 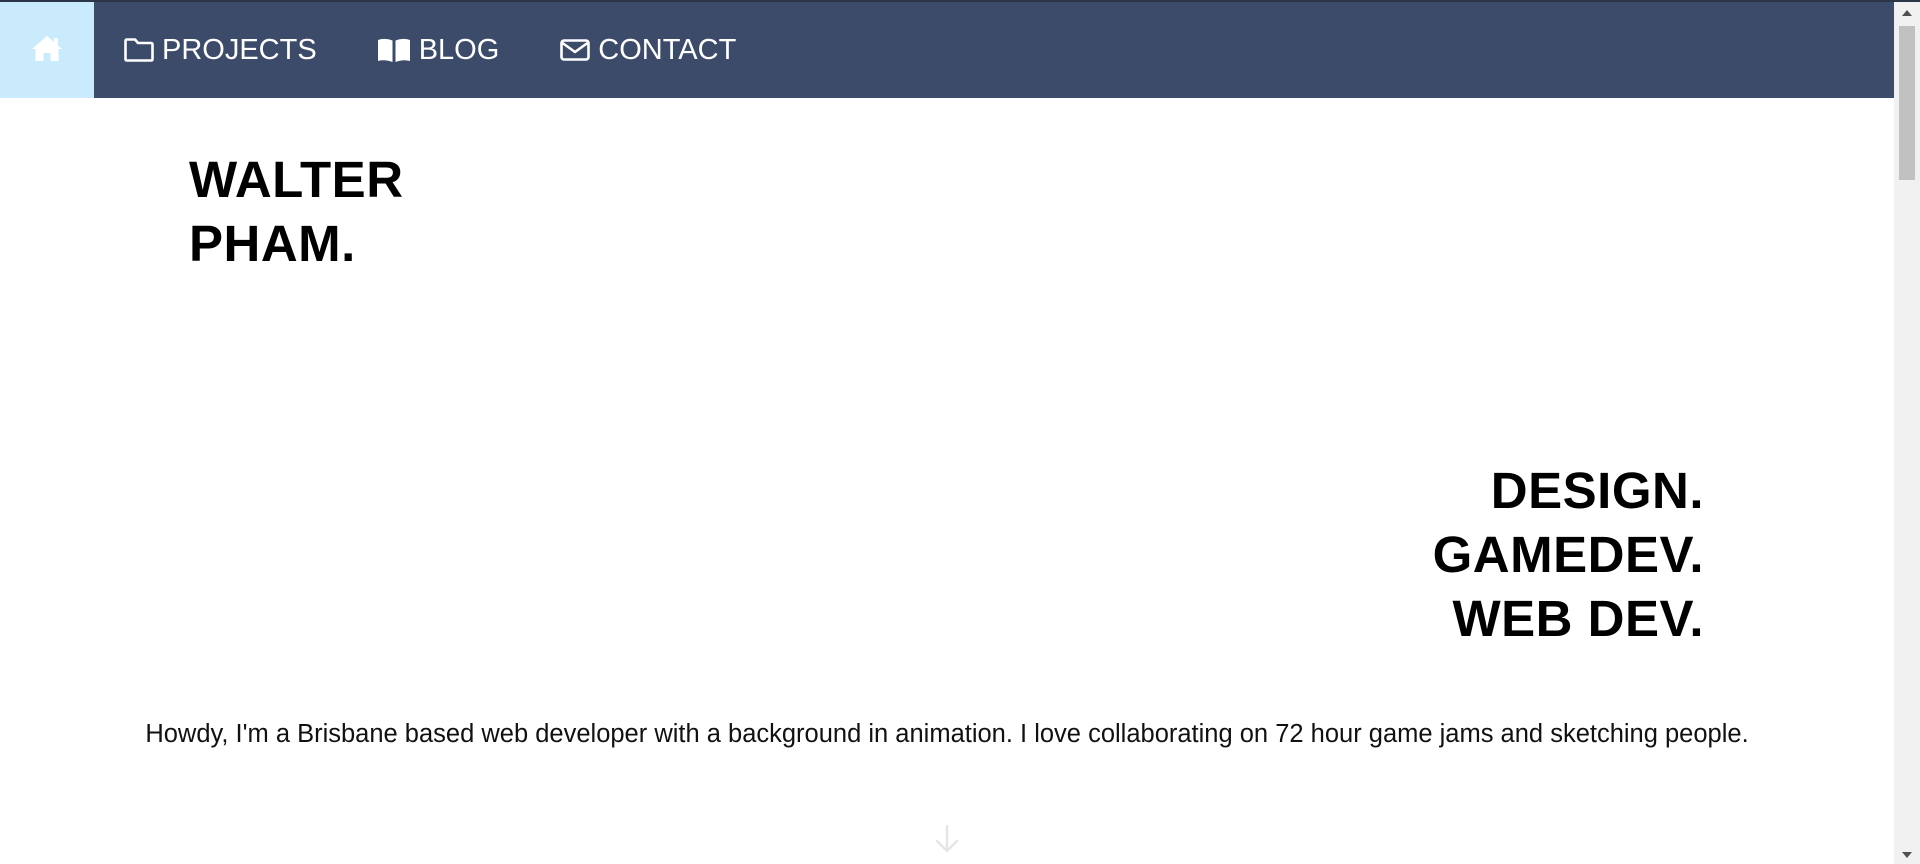 What do you see at coordinates (139, 50) in the screenshot?
I see `folder-icon` at bounding box center [139, 50].